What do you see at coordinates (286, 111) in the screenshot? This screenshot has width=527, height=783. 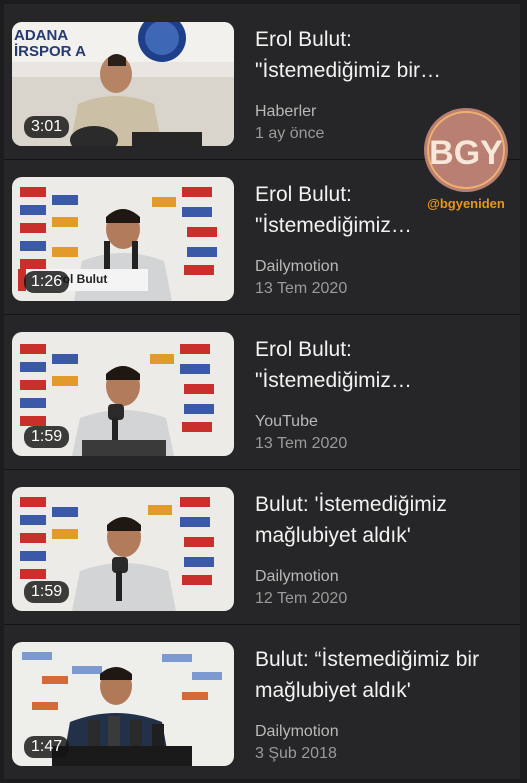 I see `video-source: Haberler` at bounding box center [286, 111].